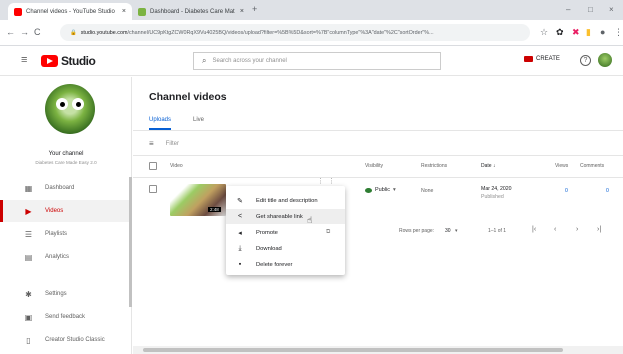  Describe the element at coordinates (28, 340) in the screenshot. I see `classic-icon: ▯` at that location.